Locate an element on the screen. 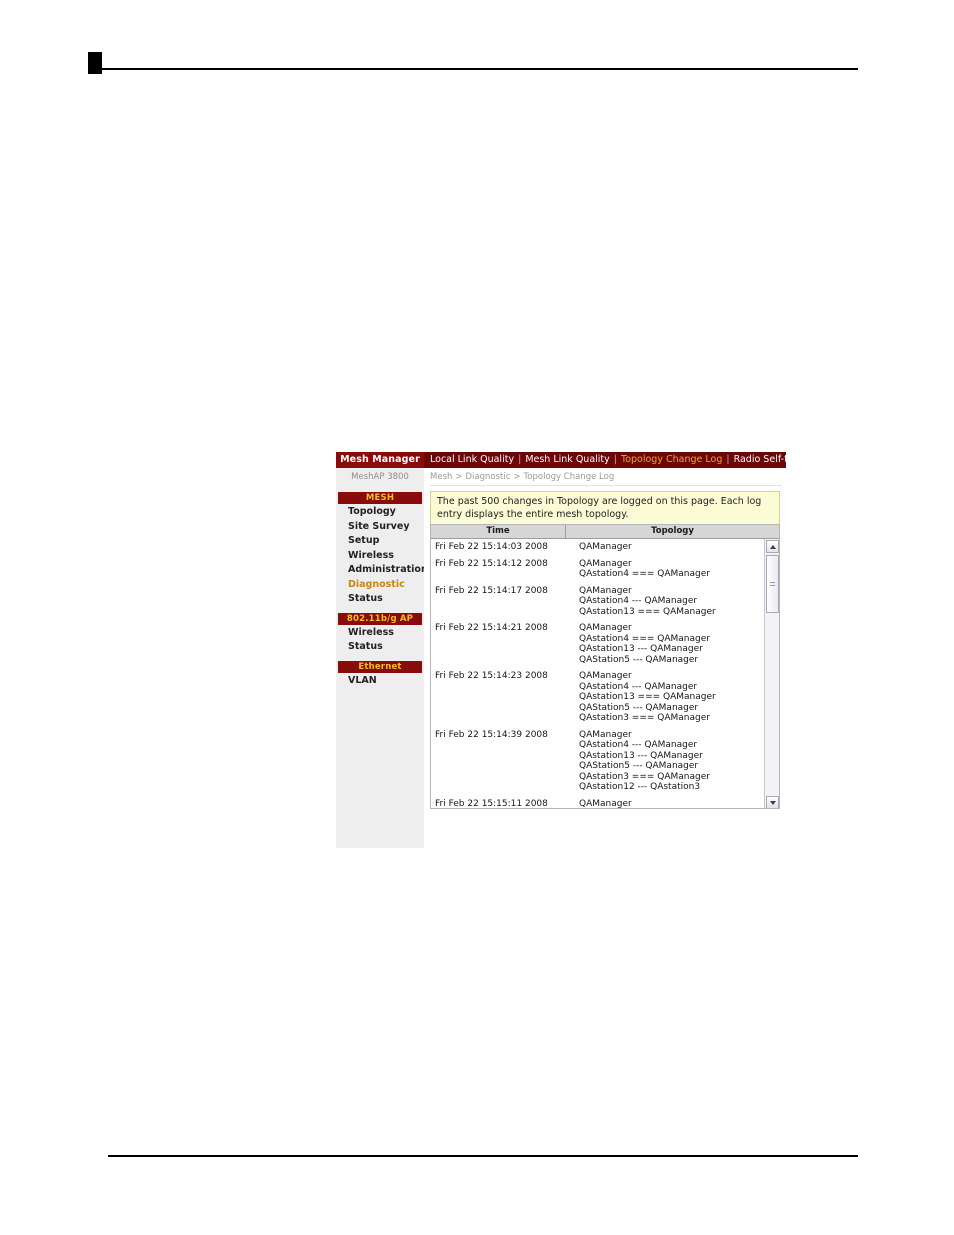 This screenshot has width=954, height=1235. scrollbar-thumb is located at coordinates (772, 584).